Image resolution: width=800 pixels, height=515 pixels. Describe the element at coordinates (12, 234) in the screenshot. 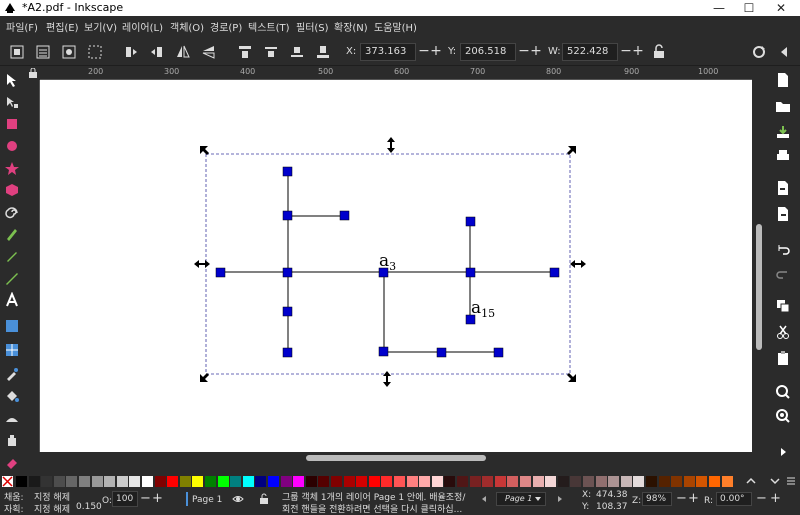

I see `pen-tool-icon` at that location.